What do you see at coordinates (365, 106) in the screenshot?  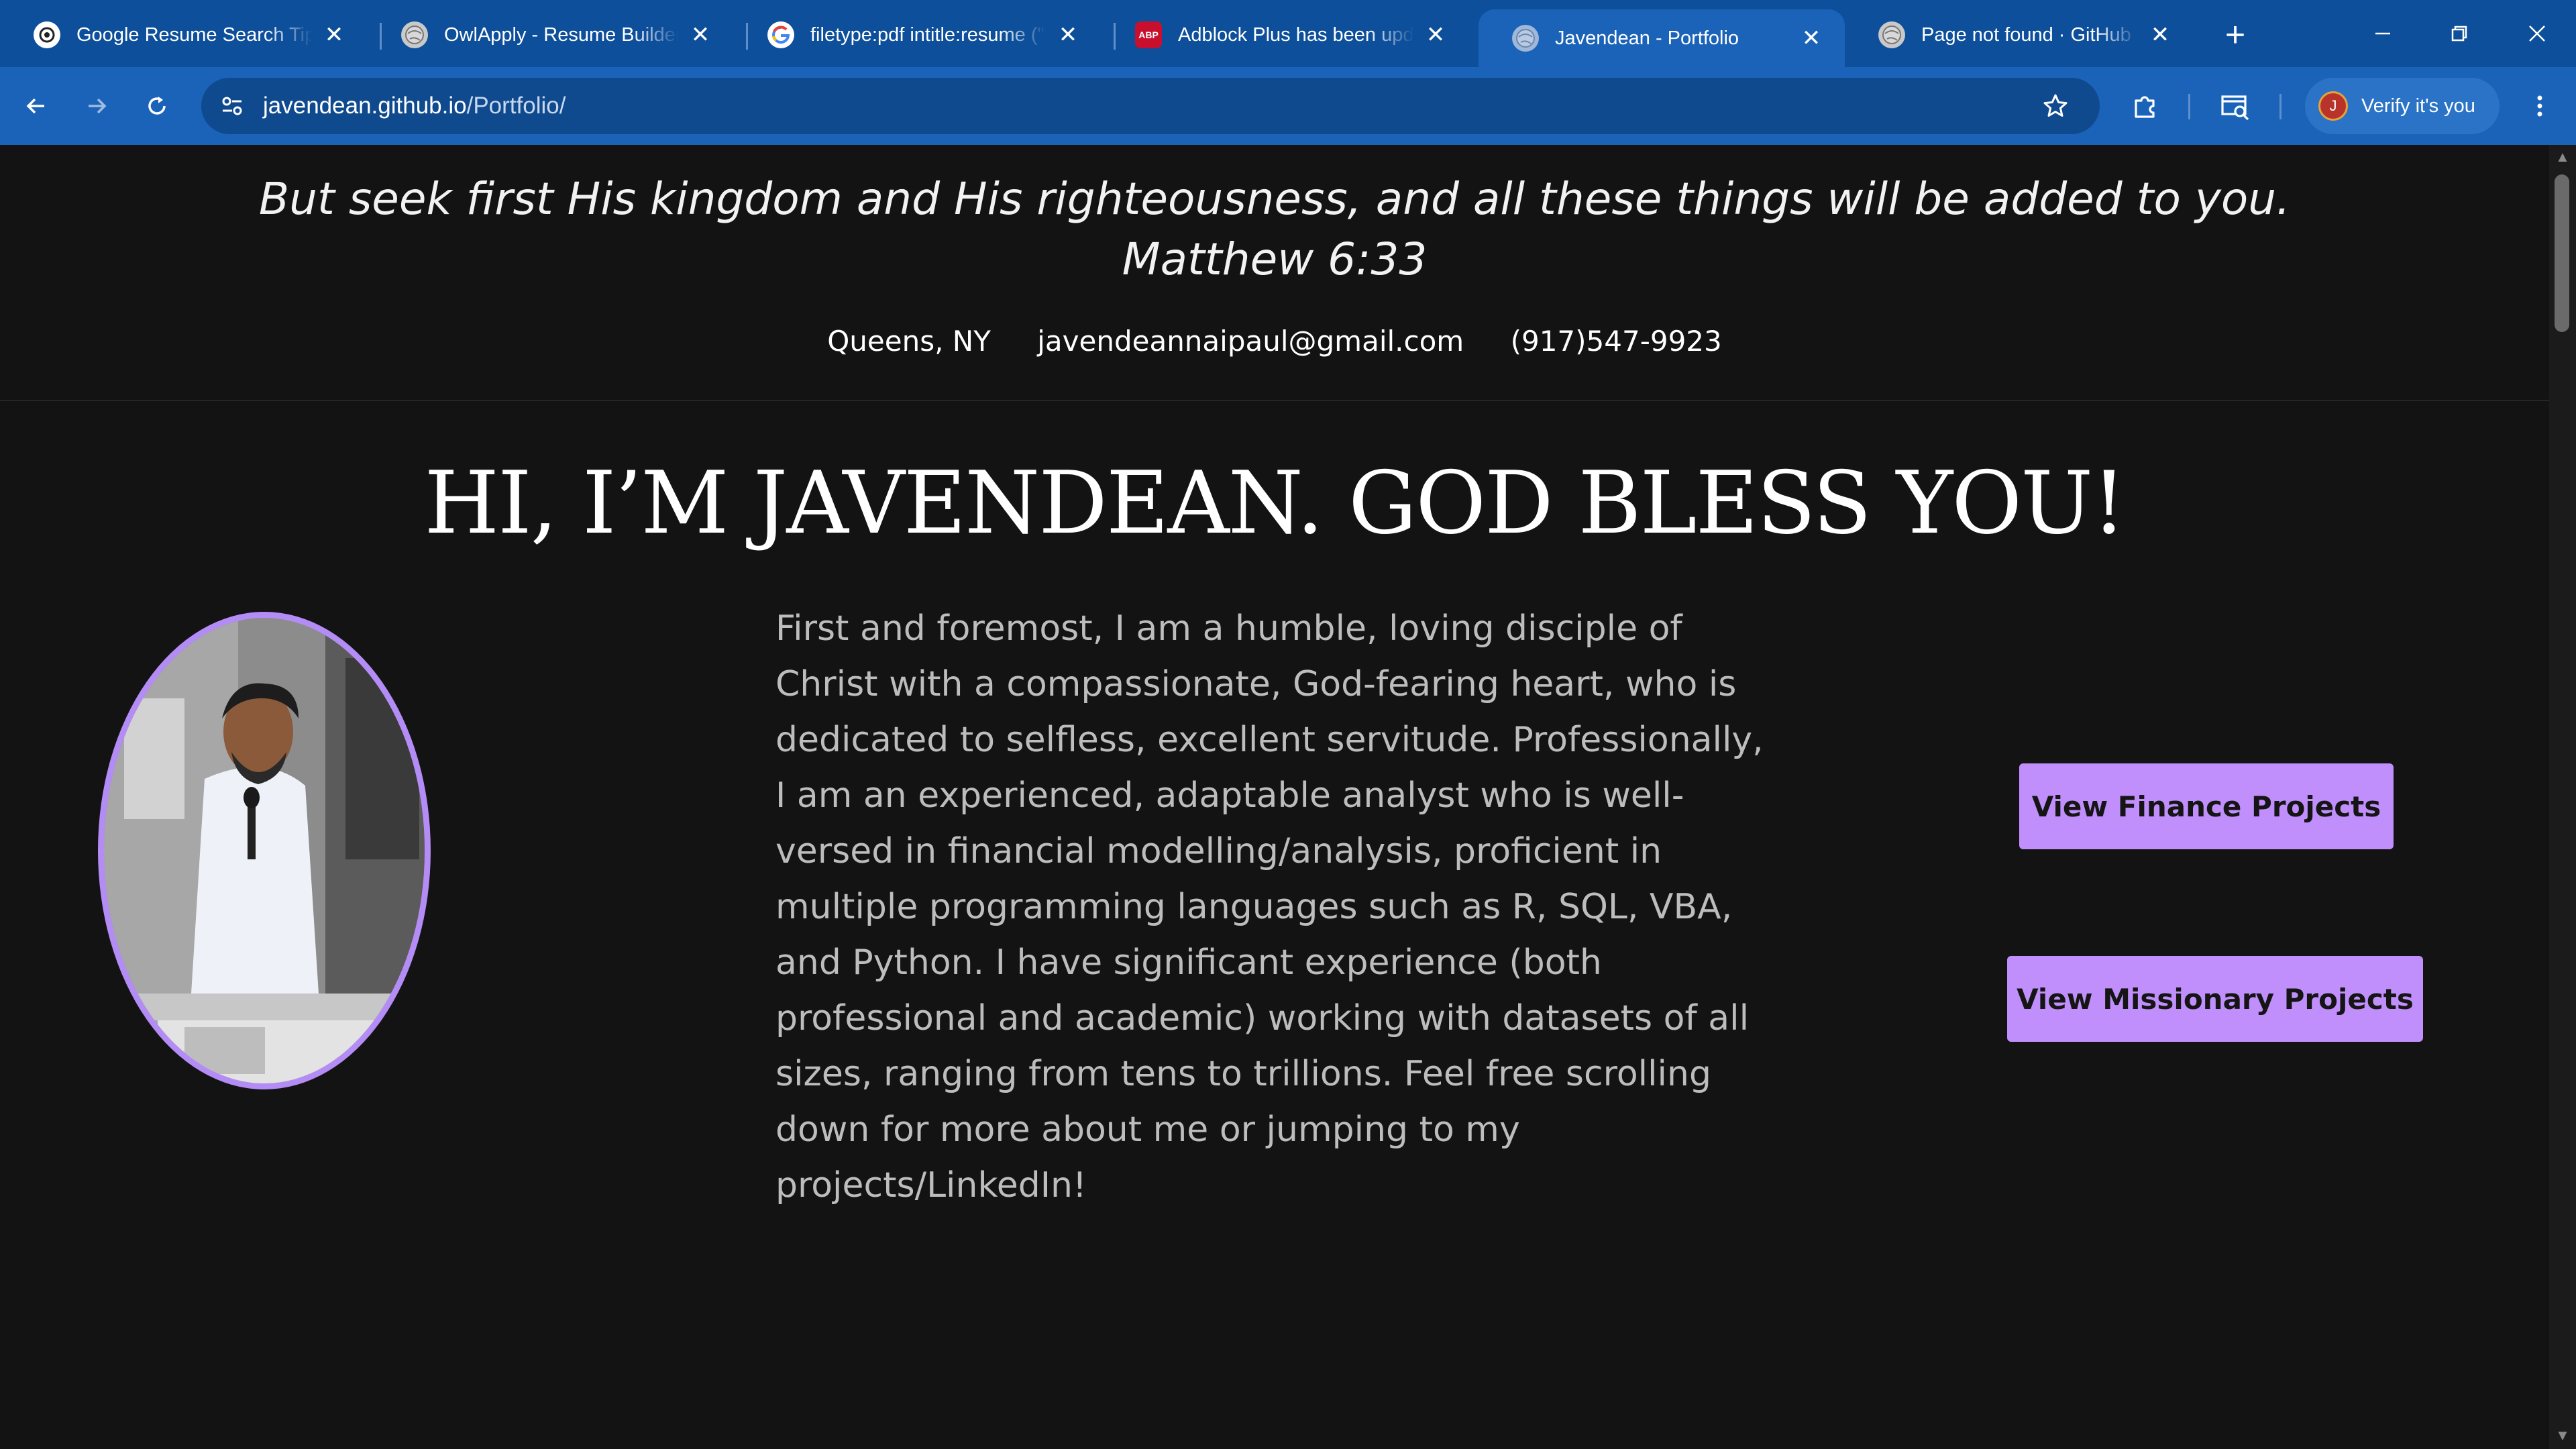 I see `url-host: javendean.github.io` at bounding box center [365, 106].